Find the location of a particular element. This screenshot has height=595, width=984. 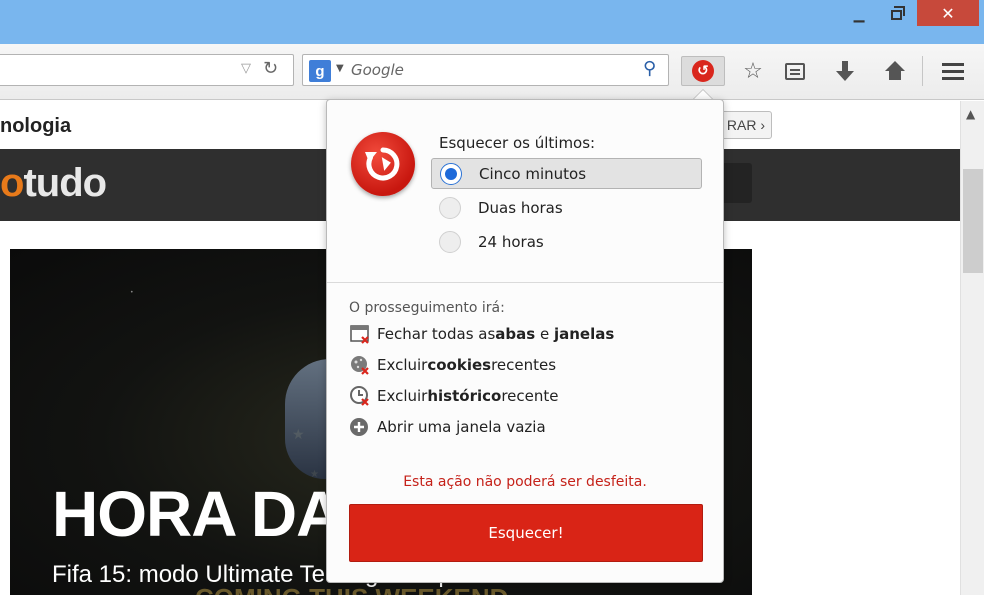

action-open-empty-window: Abrir uma janela vazia is located at coordinates (447, 427).